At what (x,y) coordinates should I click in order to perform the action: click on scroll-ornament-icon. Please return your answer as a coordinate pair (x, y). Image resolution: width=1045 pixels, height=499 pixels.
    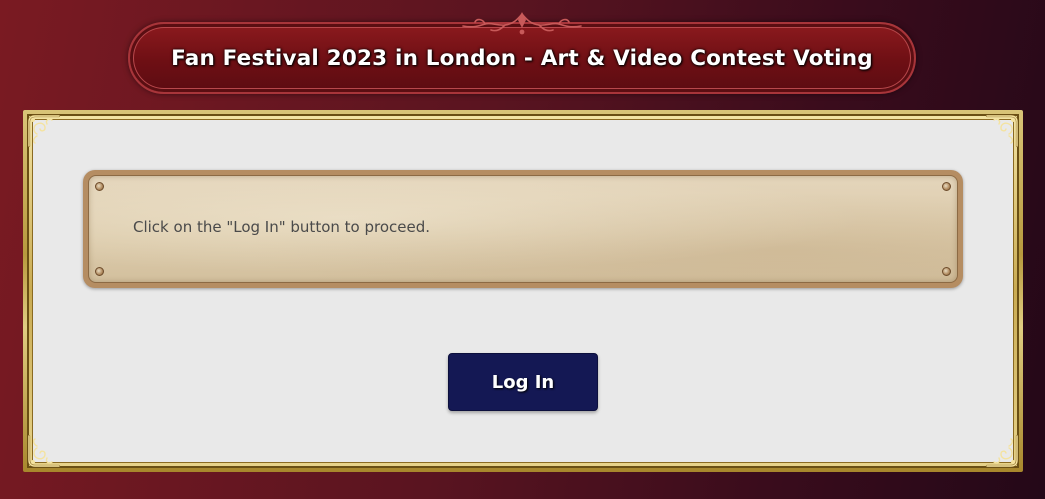
    Looking at the image, I should click on (522, 23).